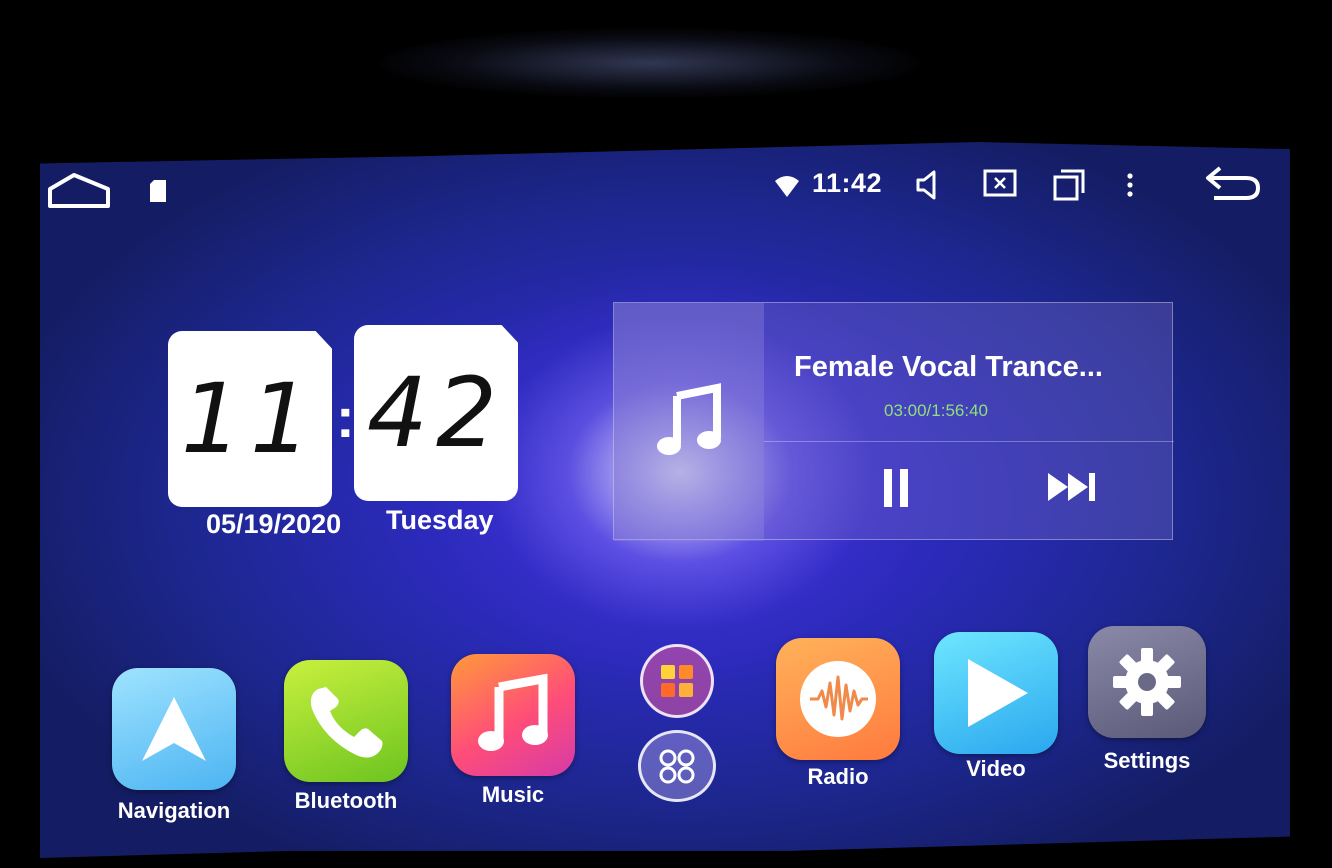  I want to click on home-icon, so click(79, 190).